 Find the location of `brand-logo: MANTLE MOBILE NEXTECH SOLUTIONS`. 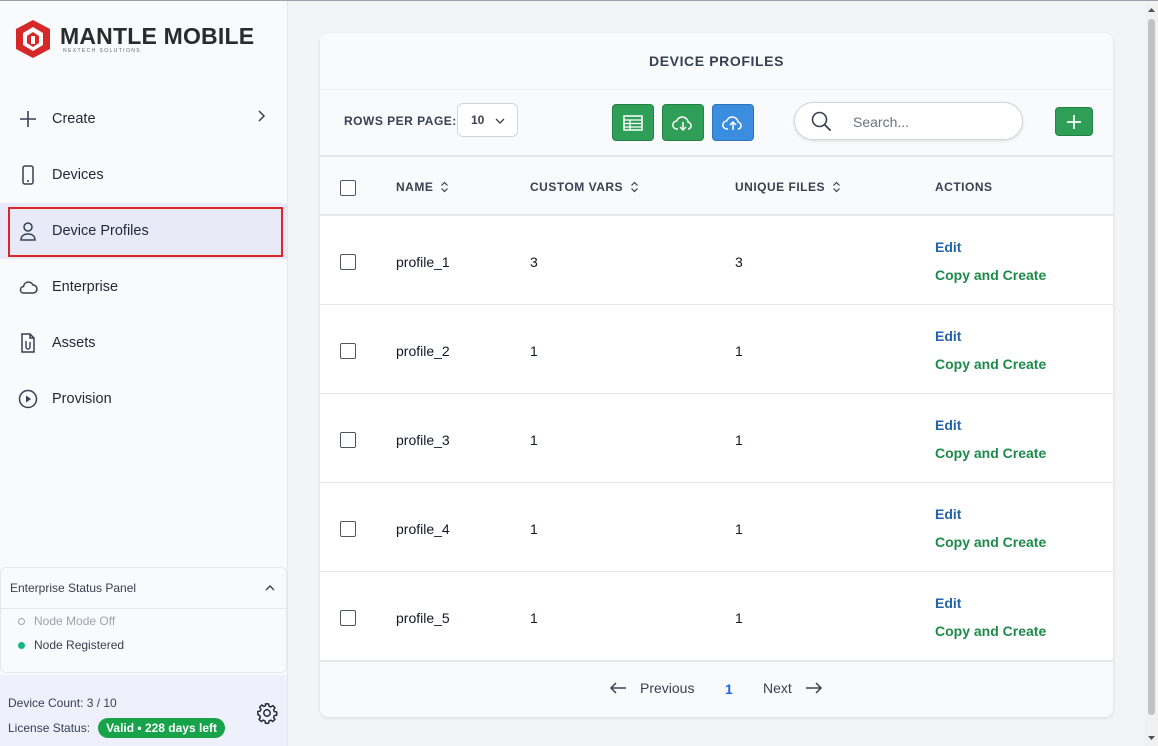

brand-logo: MANTLE MOBILE NEXTECH SOLUTIONS is located at coordinates (134, 39).